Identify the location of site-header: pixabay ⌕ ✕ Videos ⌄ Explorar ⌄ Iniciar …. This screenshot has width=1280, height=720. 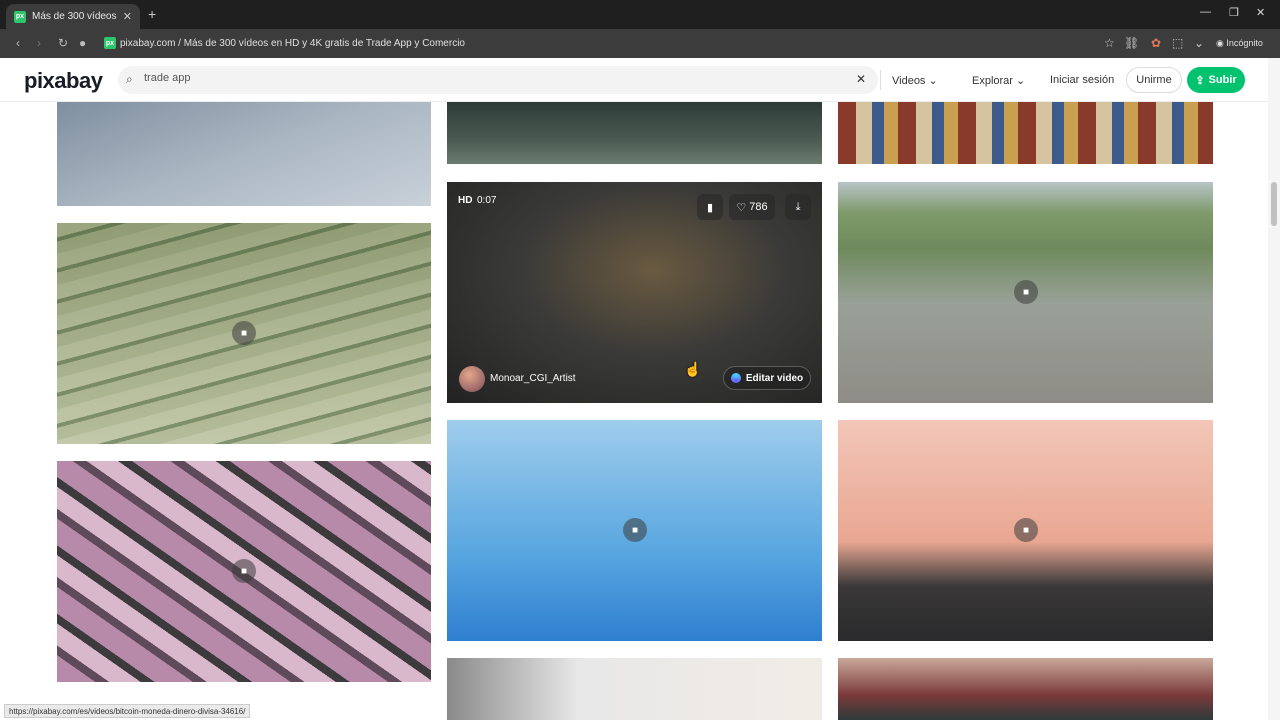
(634, 80).